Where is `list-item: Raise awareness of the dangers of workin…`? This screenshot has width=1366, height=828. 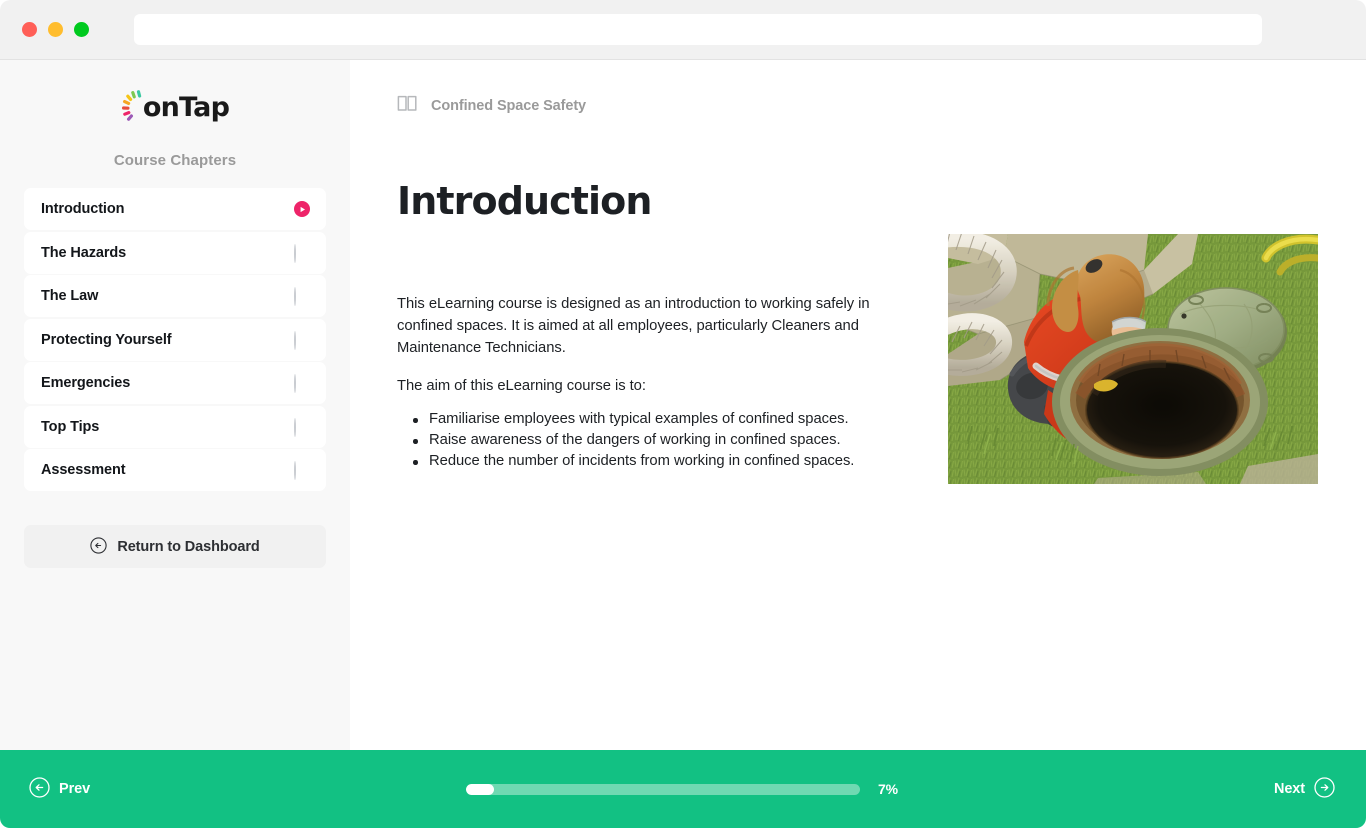
list-item: Raise awareness of the dangers of workin… is located at coordinates (647, 440).